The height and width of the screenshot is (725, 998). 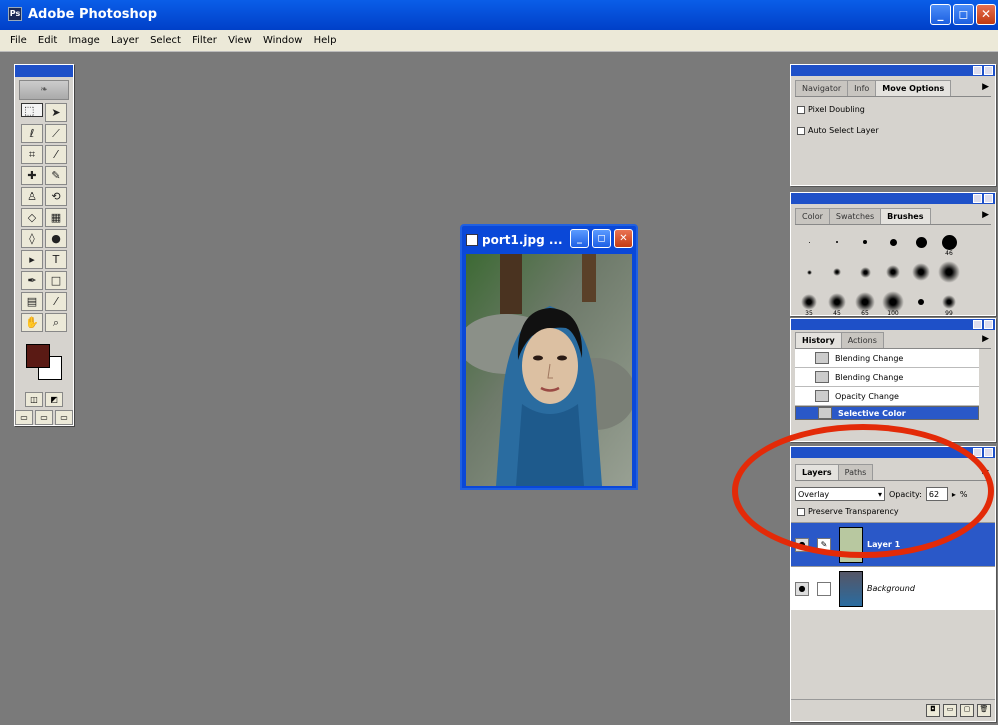 What do you see at coordinates (56, 112) in the screenshot?
I see `move-tool-icon: ➤` at bounding box center [56, 112].